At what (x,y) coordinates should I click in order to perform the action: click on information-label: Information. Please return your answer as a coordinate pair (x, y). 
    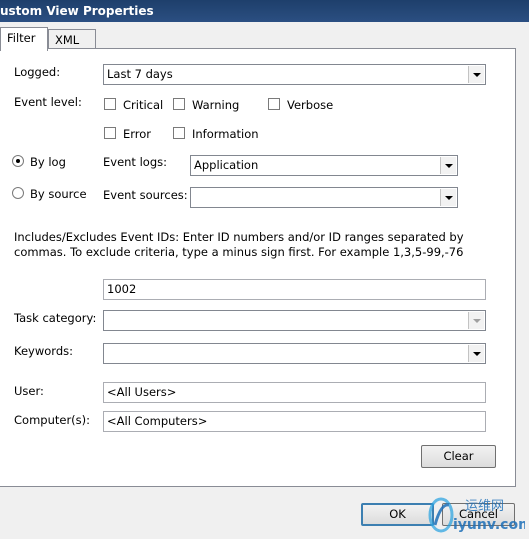
    Looking at the image, I should click on (225, 134).